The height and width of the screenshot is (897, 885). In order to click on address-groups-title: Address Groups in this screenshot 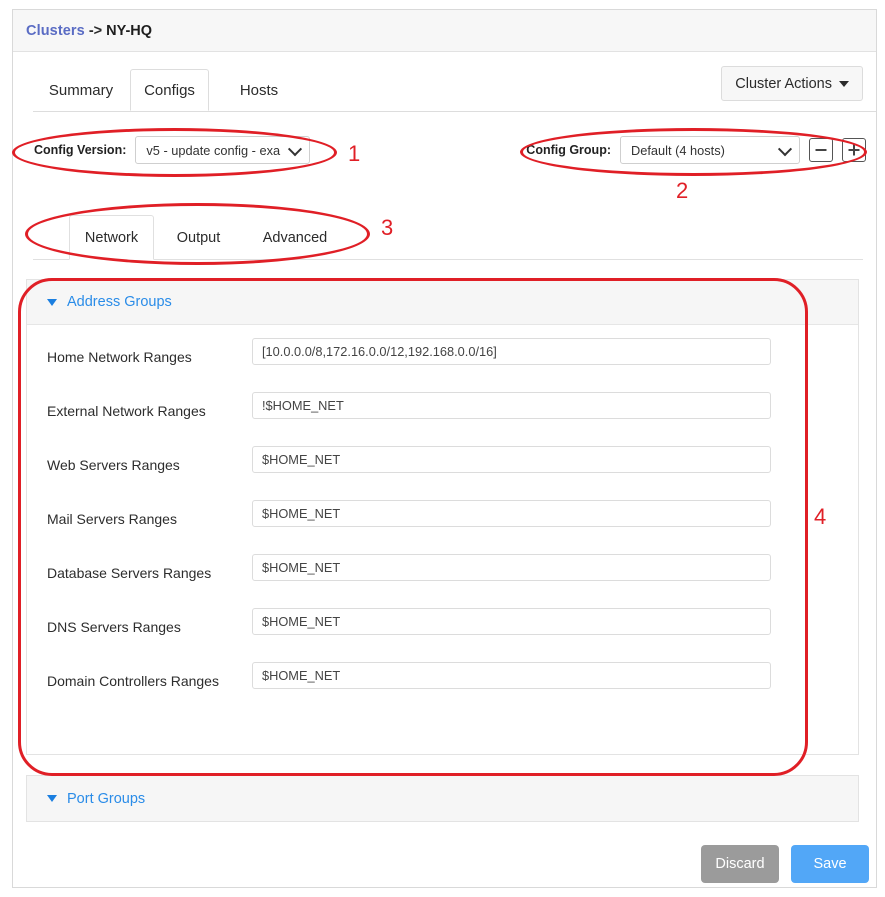, I will do `click(119, 302)`.